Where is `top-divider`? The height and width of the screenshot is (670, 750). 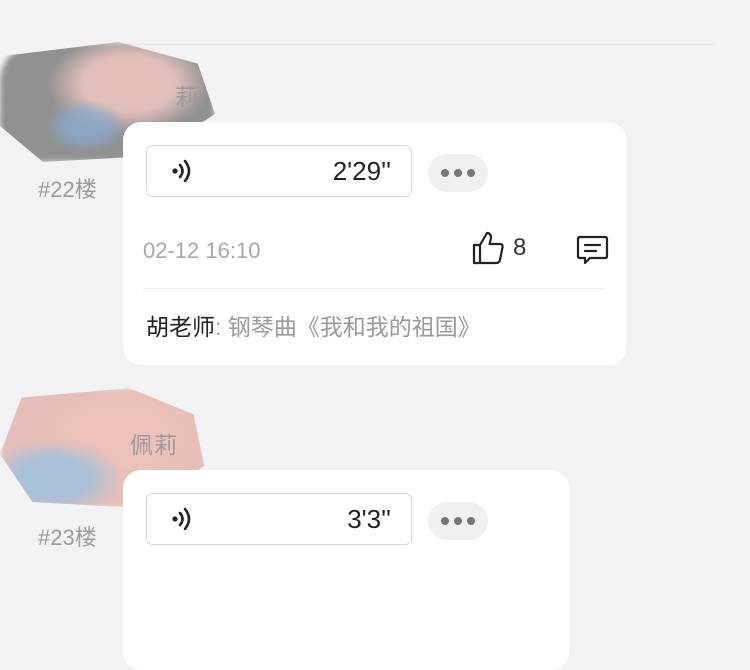
top-divider is located at coordinates (417, 44).